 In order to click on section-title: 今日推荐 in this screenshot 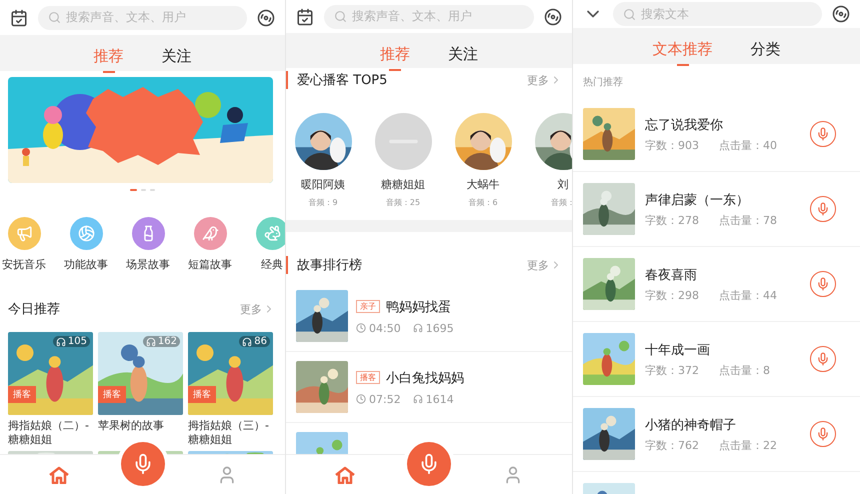, I will do `click(34, 309)`.